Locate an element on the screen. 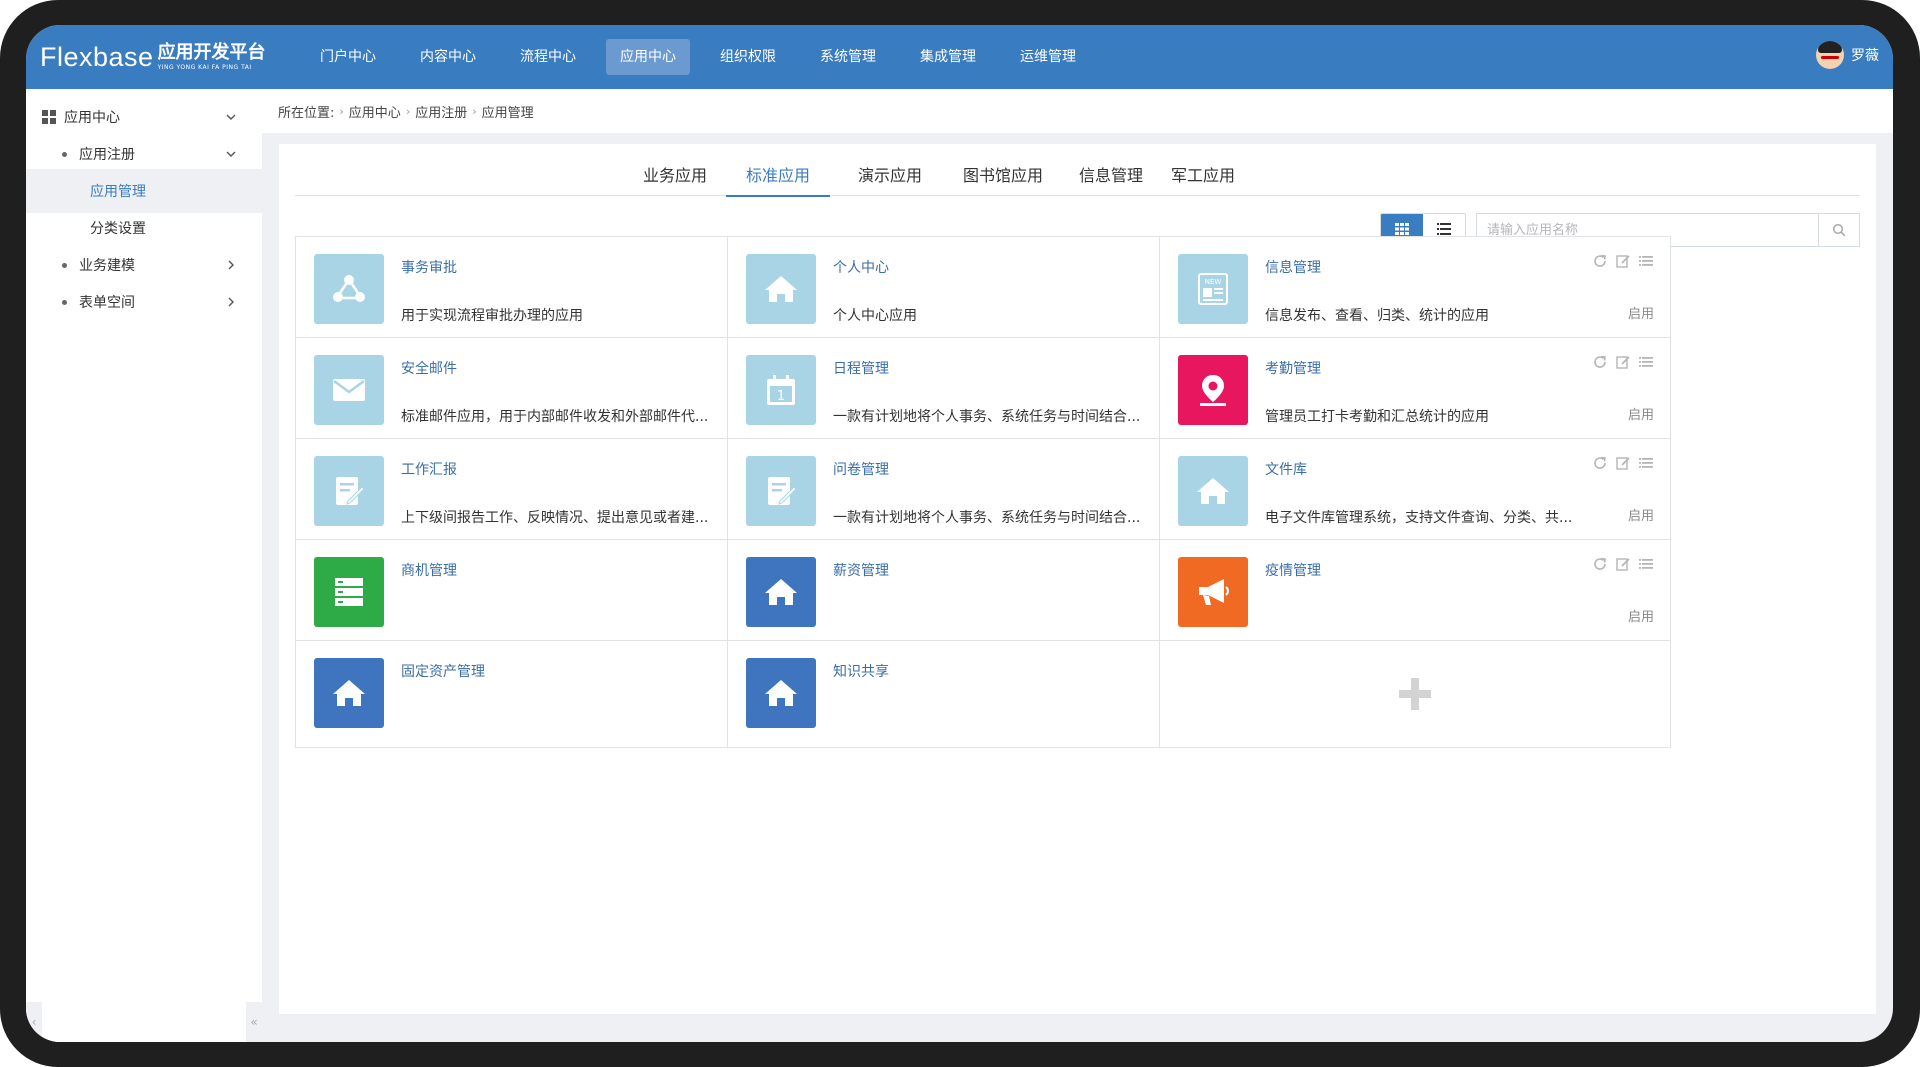 This screenshot has height=1067, width=1920. app-title: 商机管理 is located at coordinates (429, 570).